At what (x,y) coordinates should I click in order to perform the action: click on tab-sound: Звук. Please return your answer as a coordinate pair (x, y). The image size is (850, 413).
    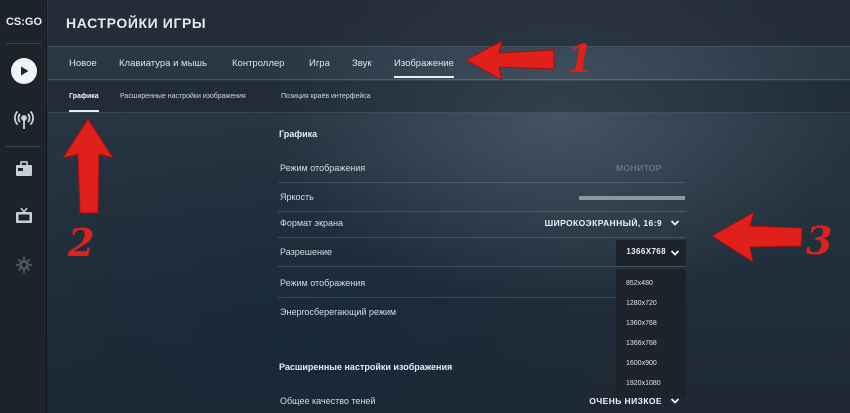
    Looking at the image, I should click on (361, 63).